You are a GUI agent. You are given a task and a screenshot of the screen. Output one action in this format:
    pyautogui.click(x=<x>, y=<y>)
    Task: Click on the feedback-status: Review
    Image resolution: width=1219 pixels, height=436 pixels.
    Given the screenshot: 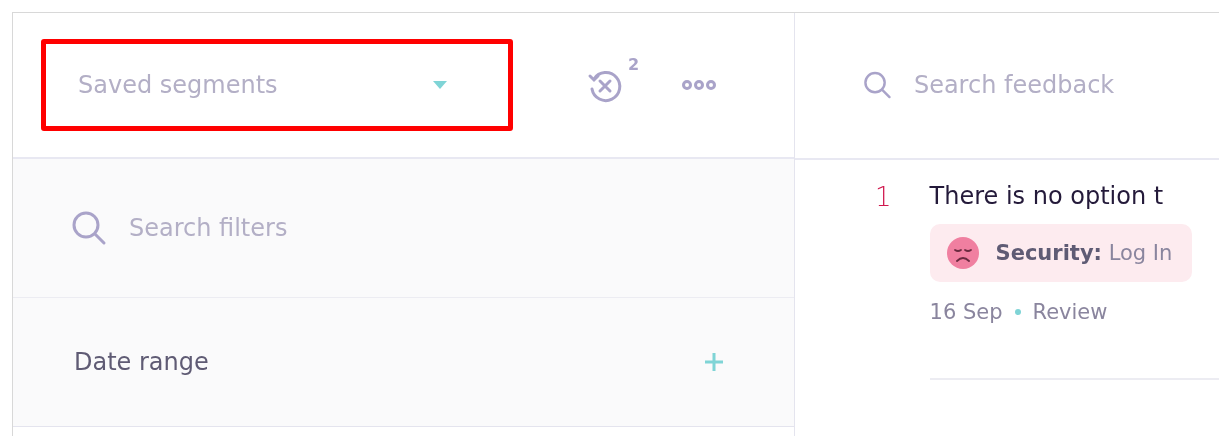 What is the action you would take?
    pyautogui.click(x=1070, y=312)
    